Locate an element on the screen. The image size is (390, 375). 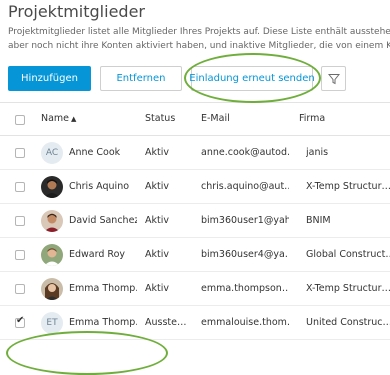
member-name: Edward Roy is located at coordinates (97, 254).